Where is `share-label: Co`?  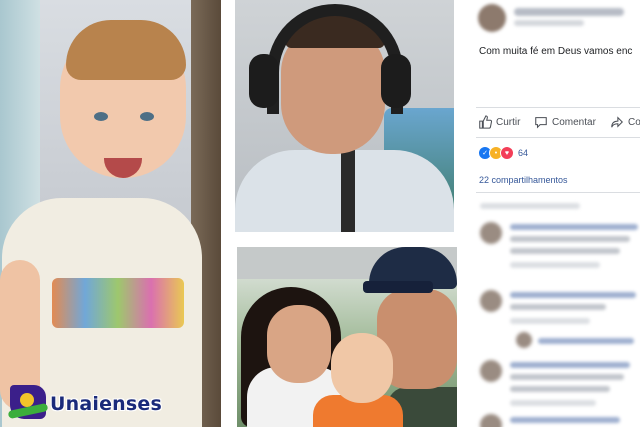
share-label: Co is located at coordinates (634, 122).